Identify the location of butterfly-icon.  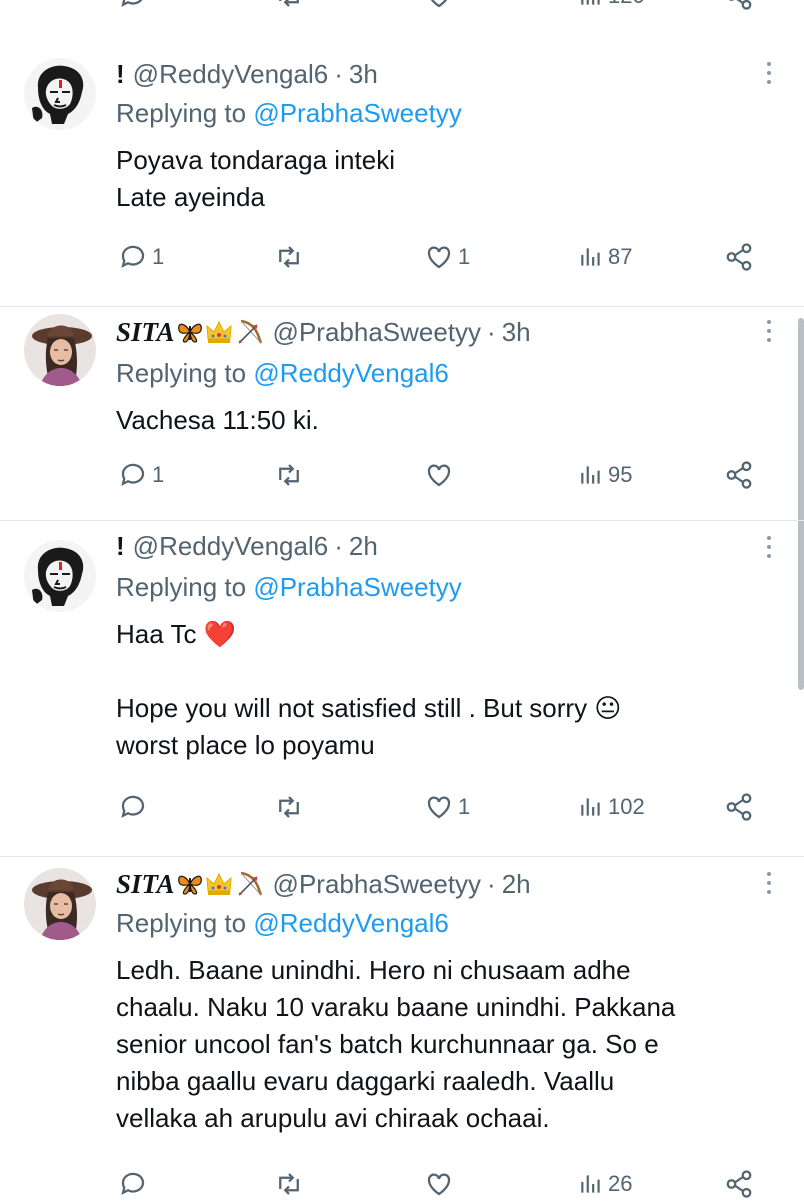
(189, 885).